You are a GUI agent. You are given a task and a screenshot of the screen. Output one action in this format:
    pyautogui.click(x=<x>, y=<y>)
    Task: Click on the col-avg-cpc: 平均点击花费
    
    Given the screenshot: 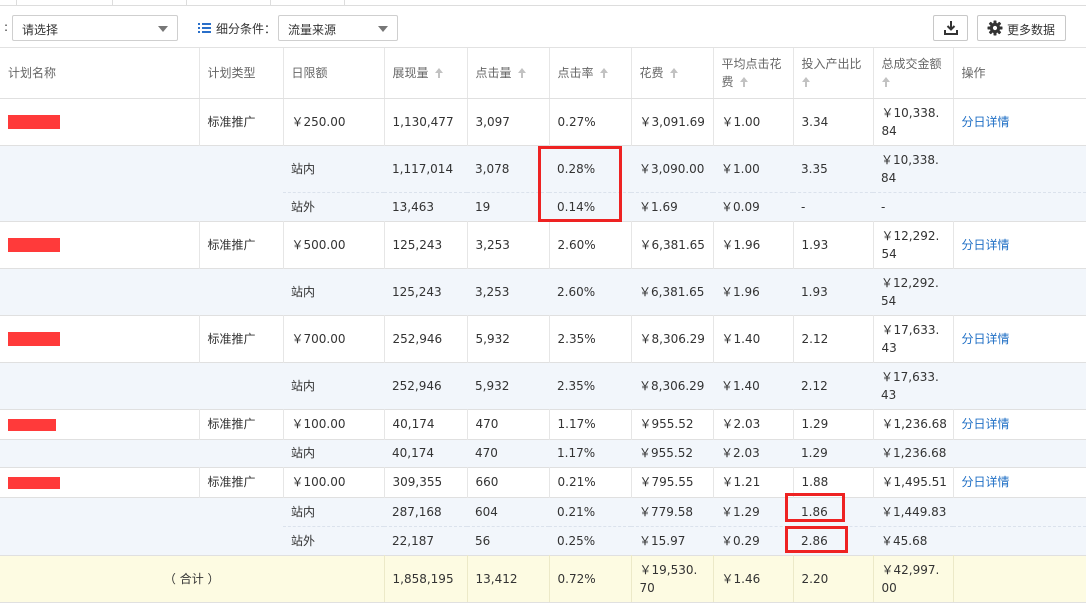 What is the action you would take?
    pyautogui.click(x=753, y=73)
    